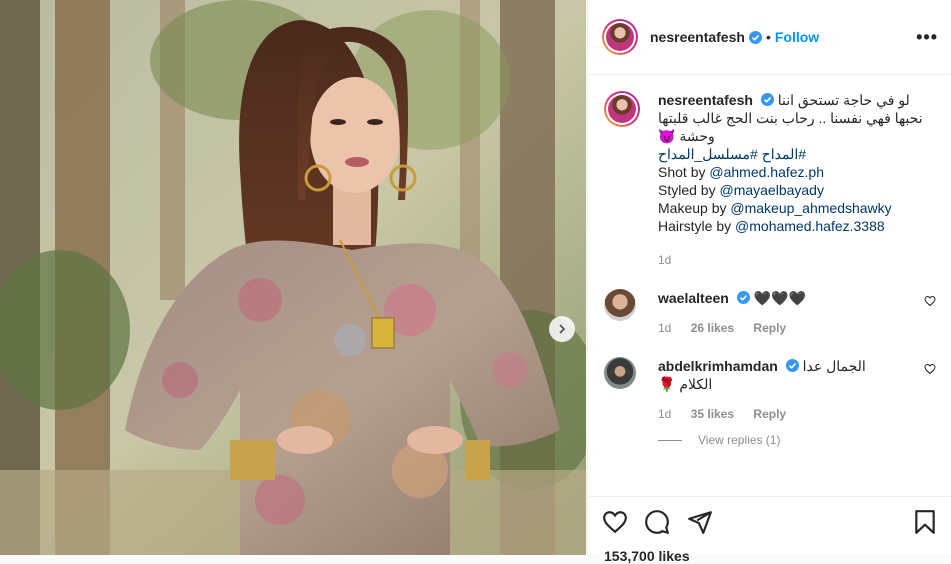 The image size is (951, 564). Describe the element at coordinates (670, 440) in the screenshot. I see `replies-divider` at that location.